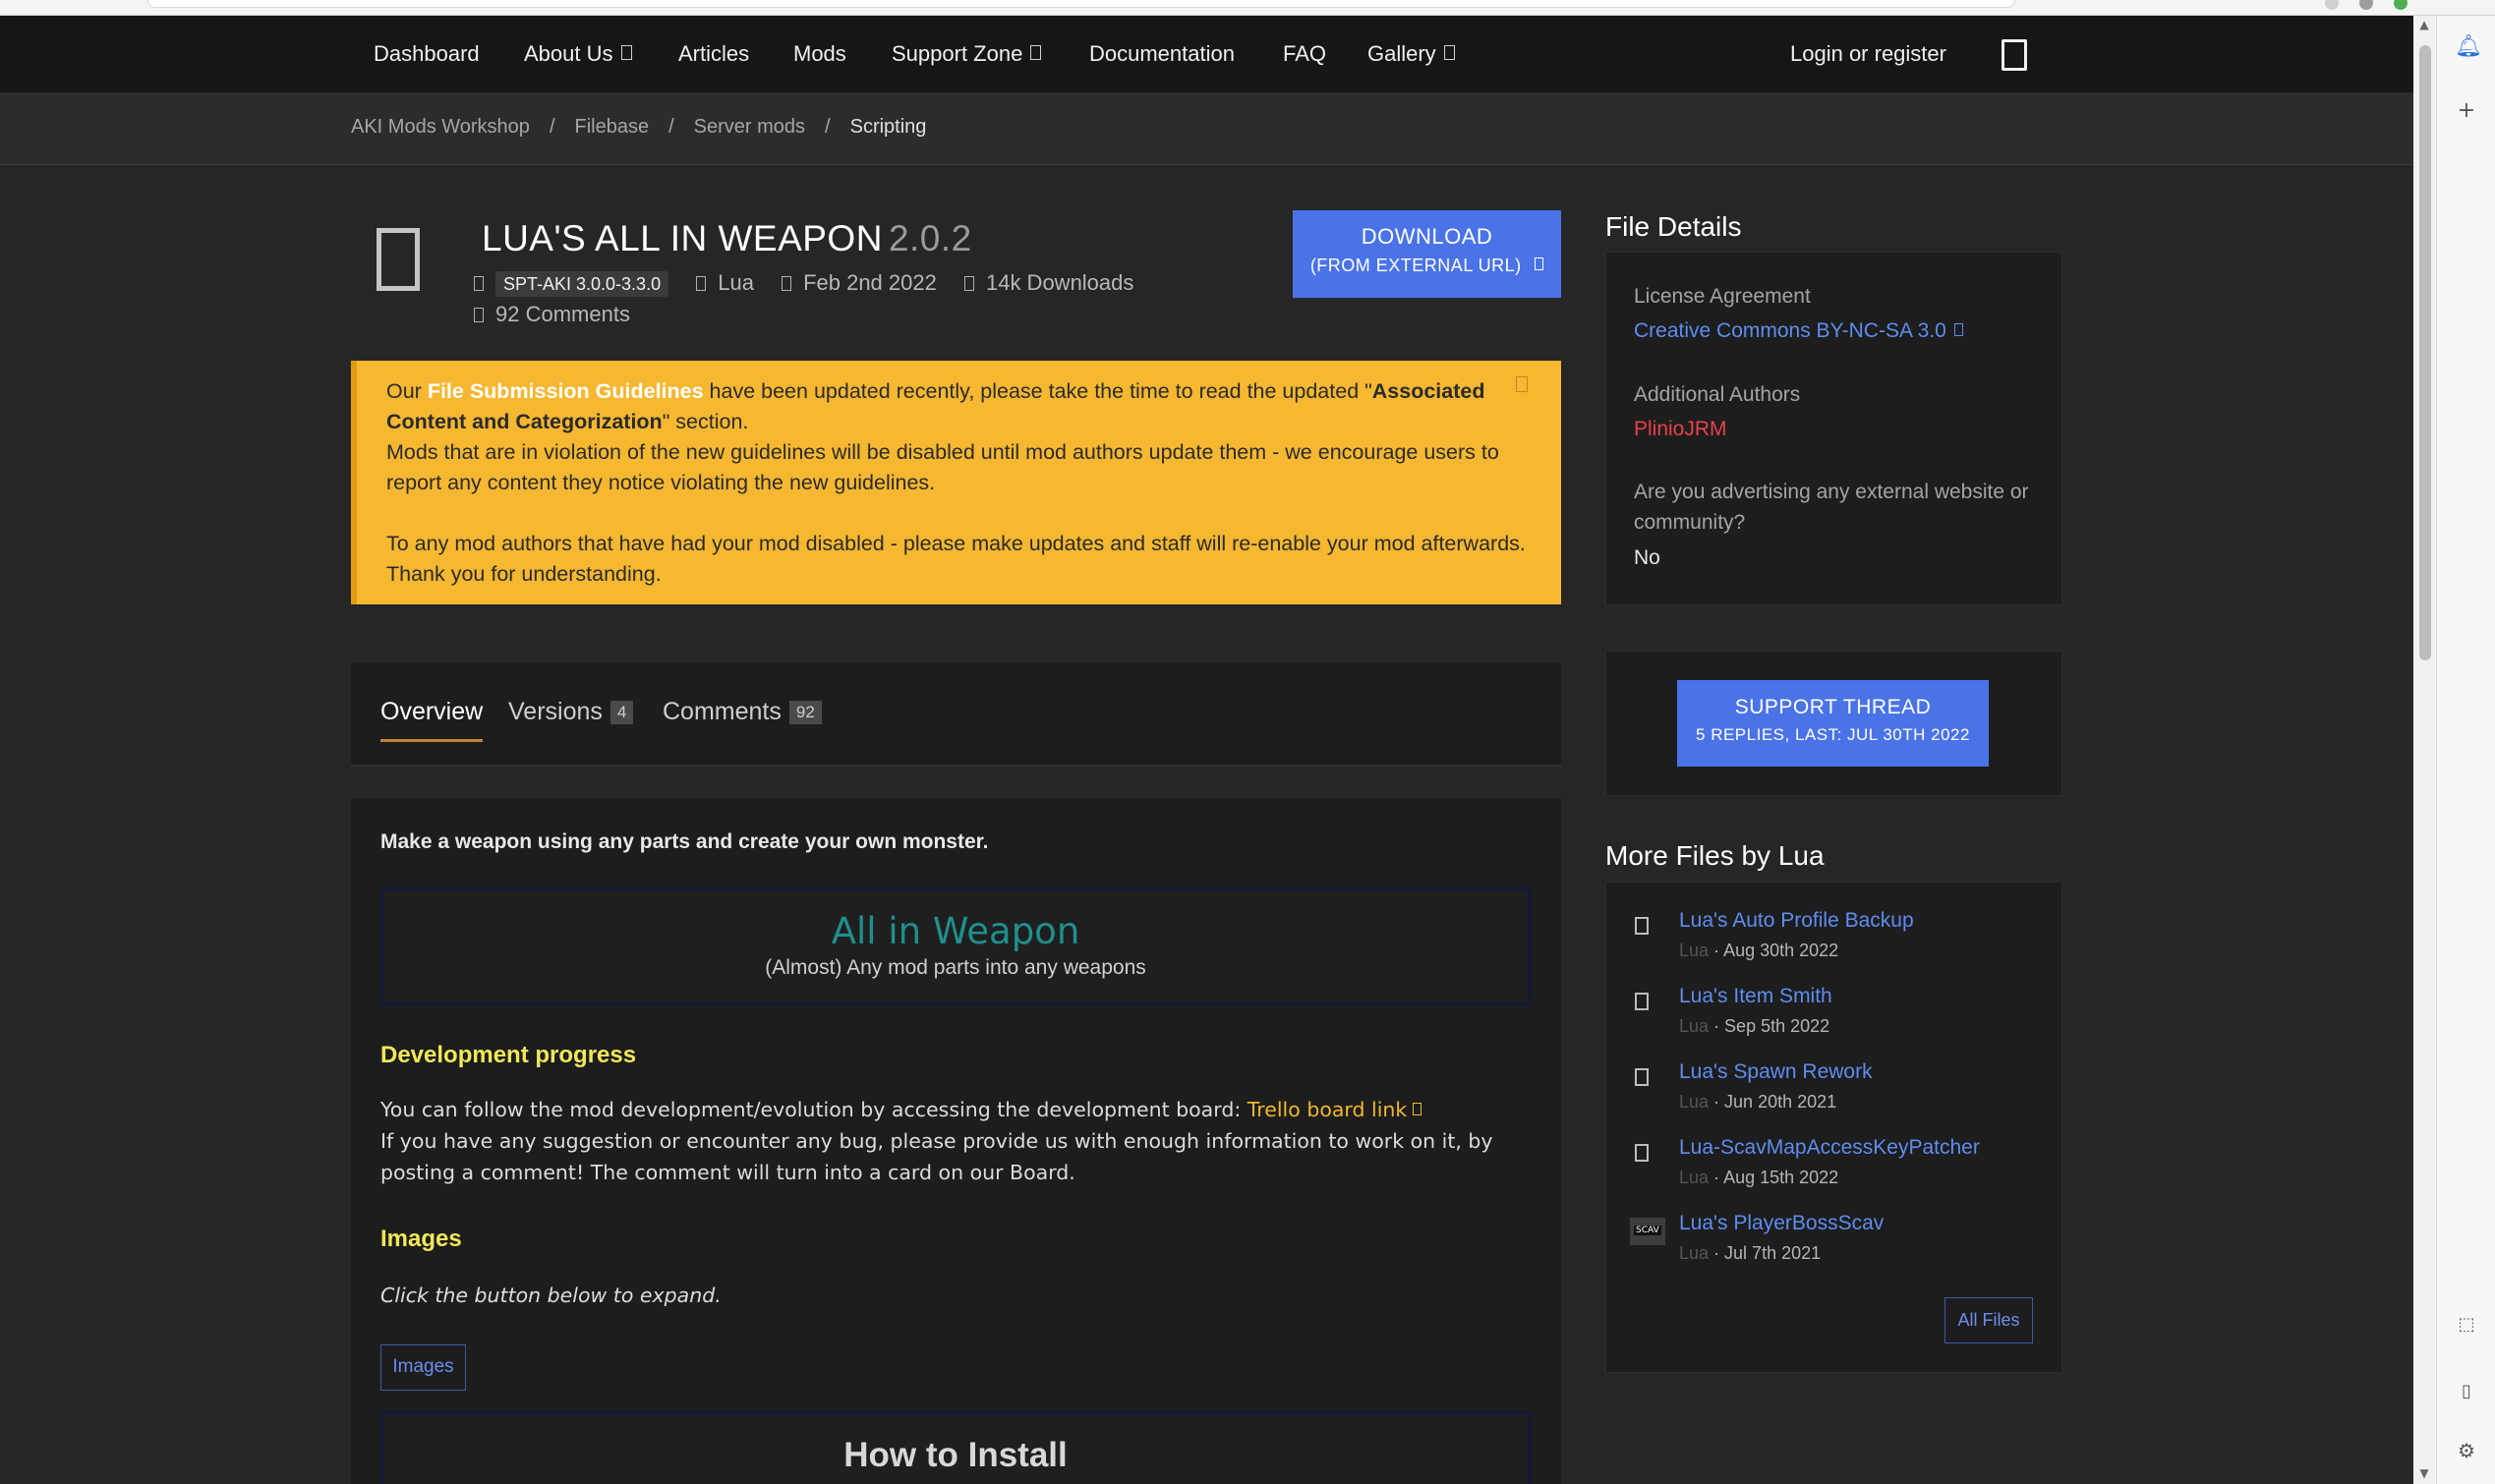 This screenshot has height=1484, width=2495. Describe the element at coordinates (1797, 921) in the screenshot. I see `file-link: Lua's Auto Profile Backup` at that location.